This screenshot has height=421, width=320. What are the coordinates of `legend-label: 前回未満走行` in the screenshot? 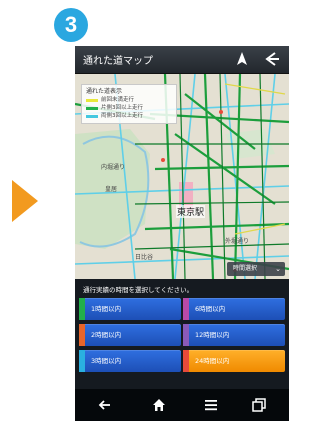 It's located at (118, 100).